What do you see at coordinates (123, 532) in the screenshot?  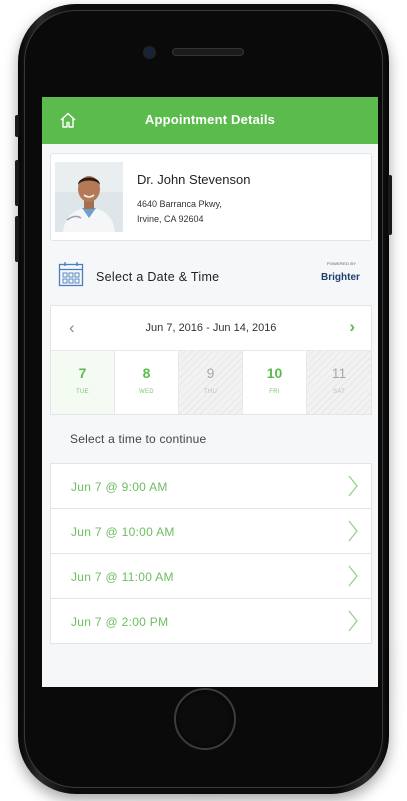 I see `time-slot-label: Jun 7 @ 10:00 AM` at bounding box center [123, 532].